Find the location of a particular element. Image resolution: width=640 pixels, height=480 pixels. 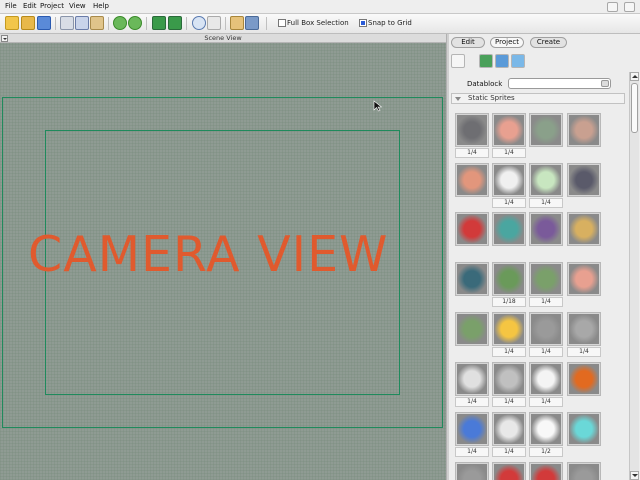

toolbar: Full Box Selection Snap to Grid is located at coordinates (320, 24).